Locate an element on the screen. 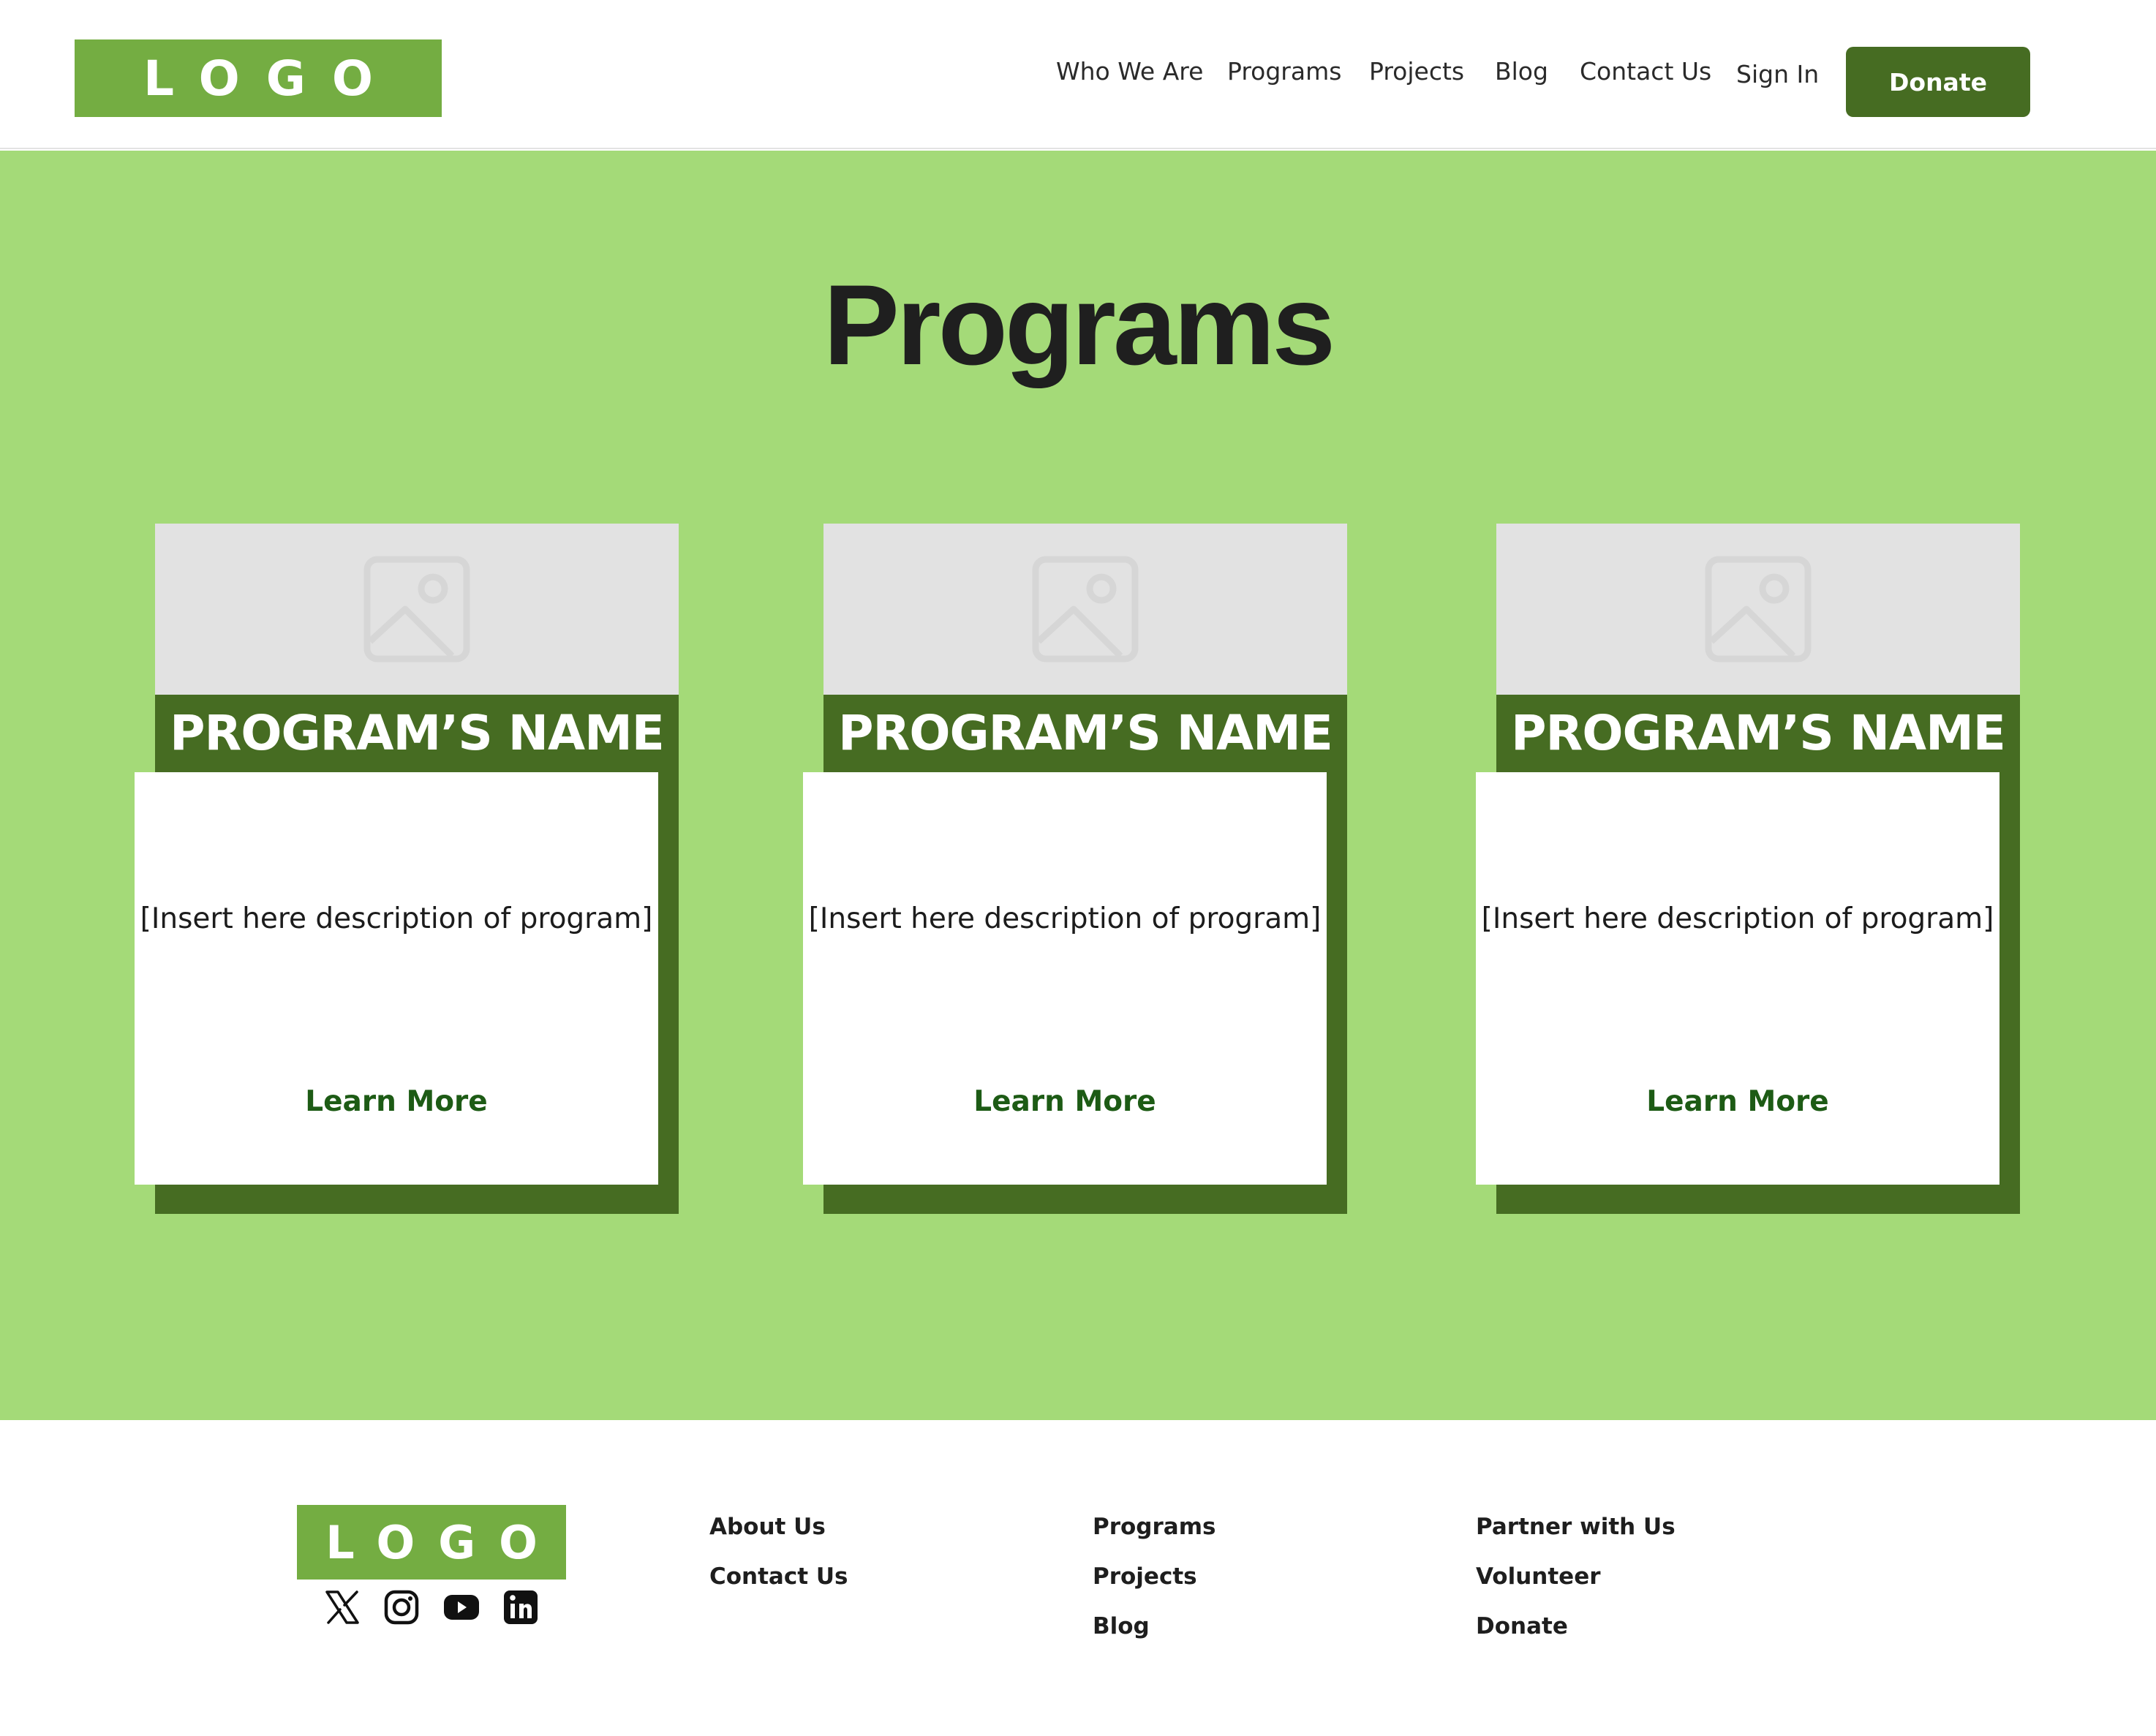 The image size is (2156, 1736). footer-link-contact-us: Contact Us is located at coordinates (778, 1587).